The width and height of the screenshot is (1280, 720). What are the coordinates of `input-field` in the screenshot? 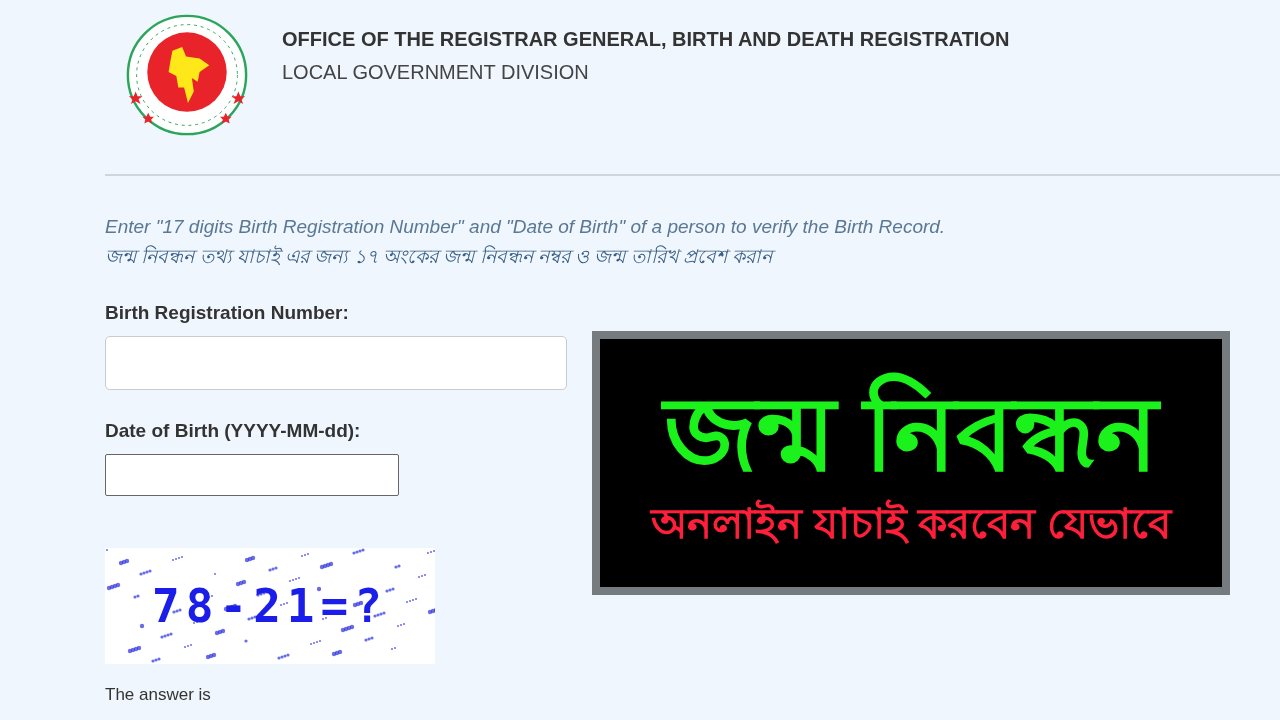 It's located at (252, 475).